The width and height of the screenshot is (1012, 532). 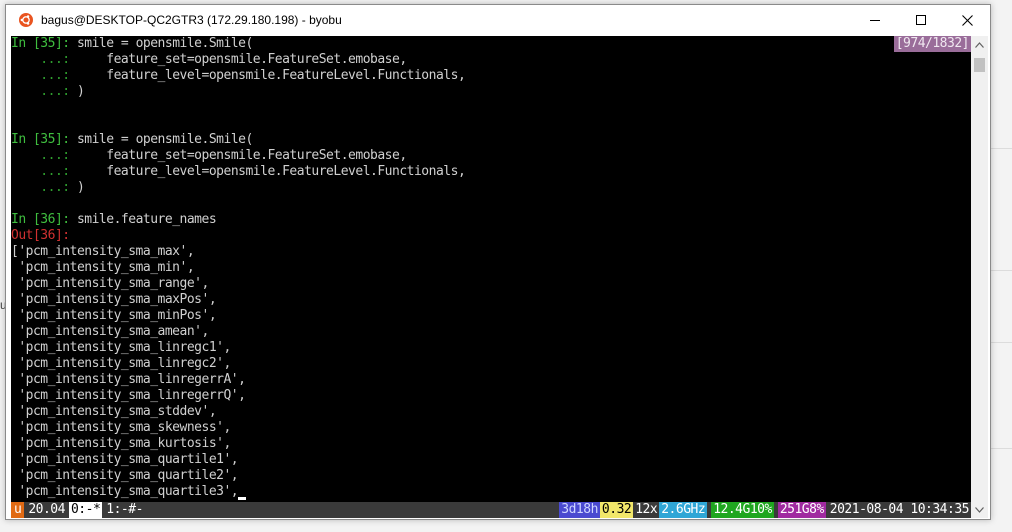 What do you see at coordinates (125, 475) in the screenshot?
I see `output-line: 'pcm_intensity_sma_quartile2',` at bounding box center [125, 475].